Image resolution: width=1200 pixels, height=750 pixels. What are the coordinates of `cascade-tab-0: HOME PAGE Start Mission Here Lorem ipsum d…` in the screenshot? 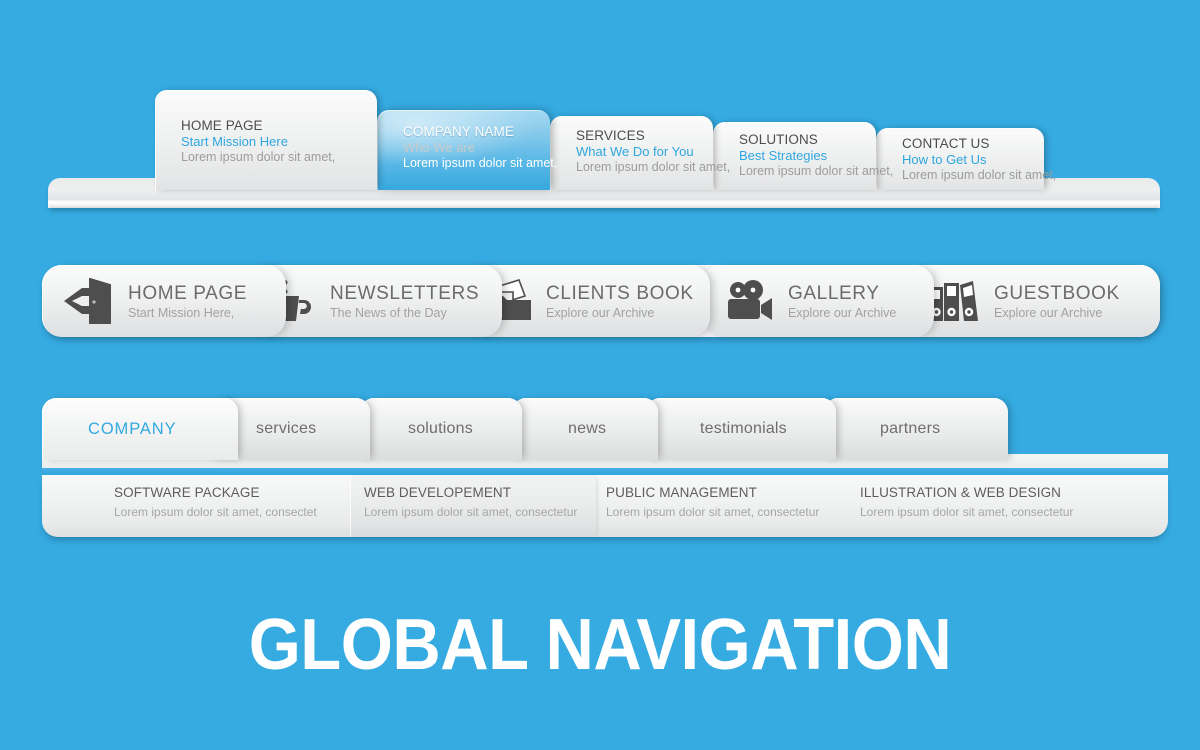 It's located at (266, 140).